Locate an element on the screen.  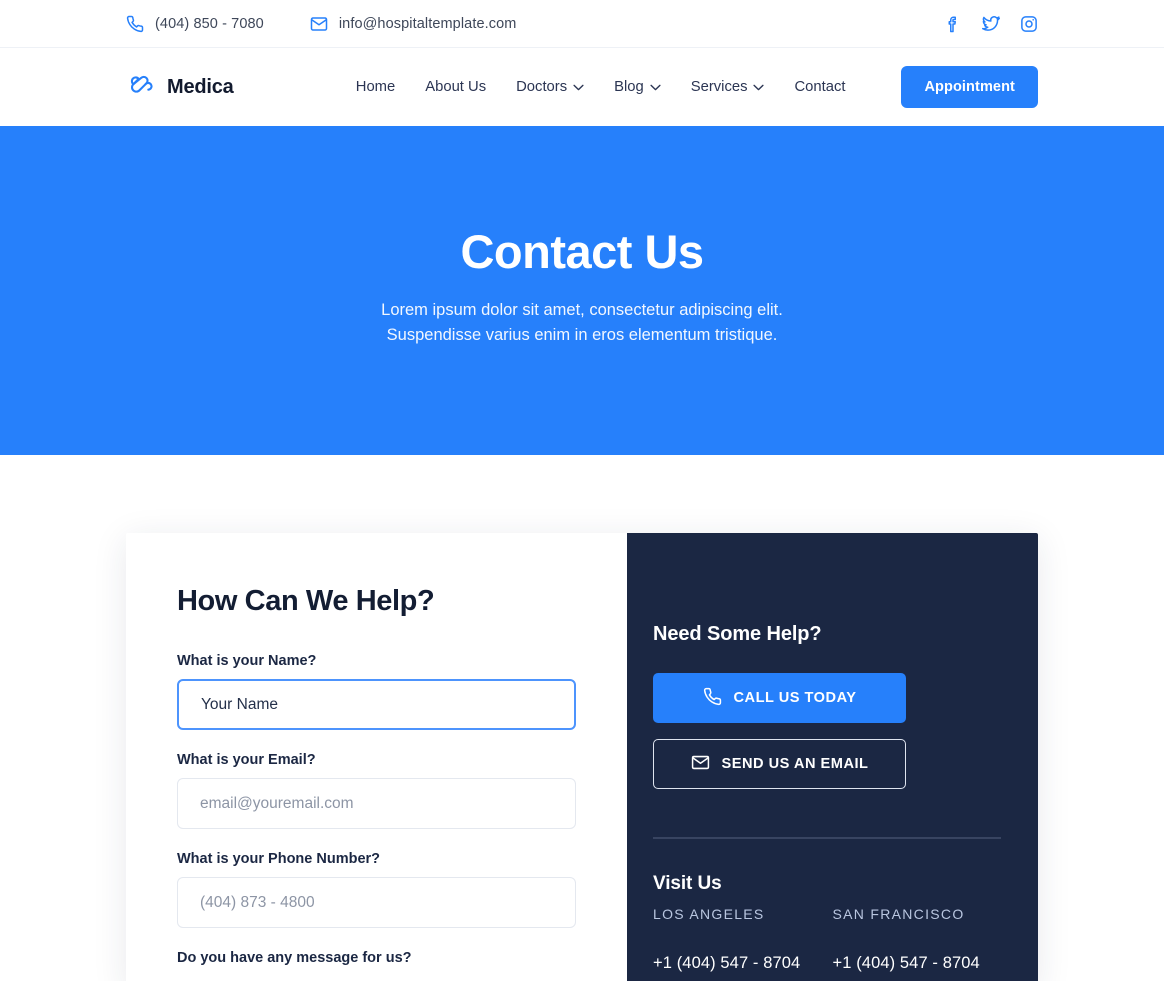
visit-us-title: Visit Us is located at coordinates (687, 883).